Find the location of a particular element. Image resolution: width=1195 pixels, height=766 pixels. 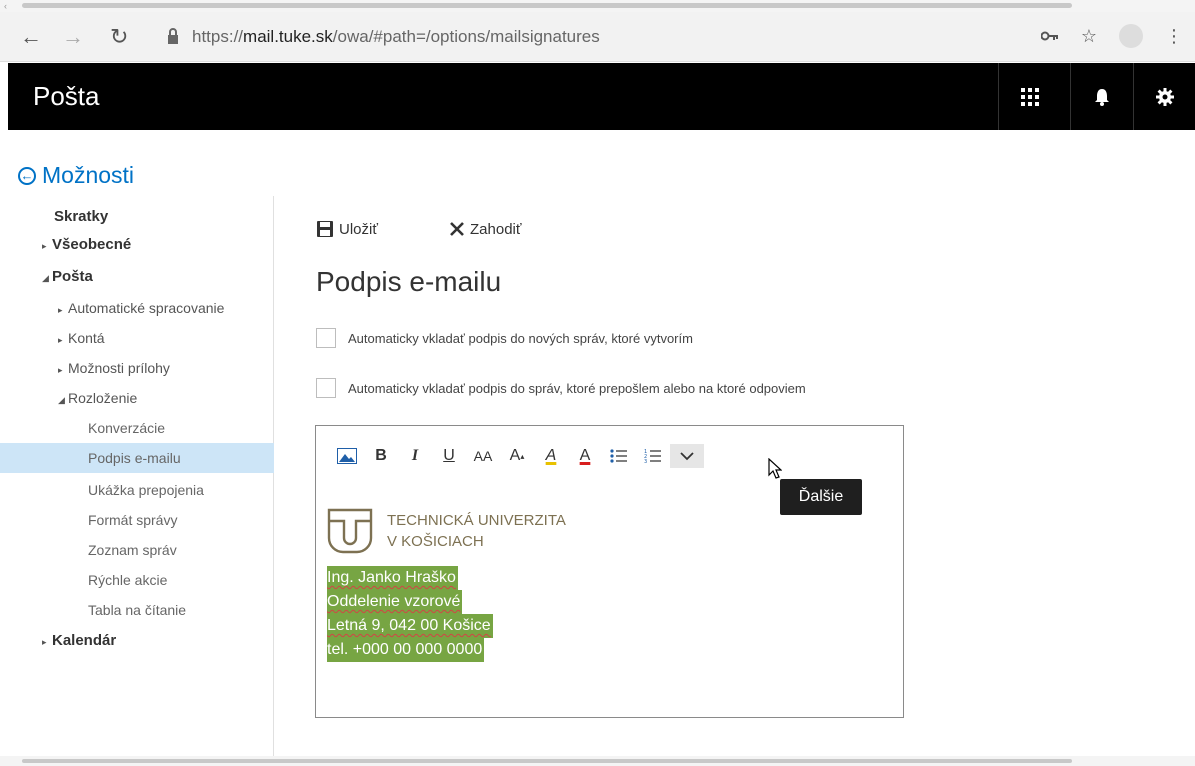

url-path: /owa/#path=/options/mailsignatures is located at coordinates (466, 36).